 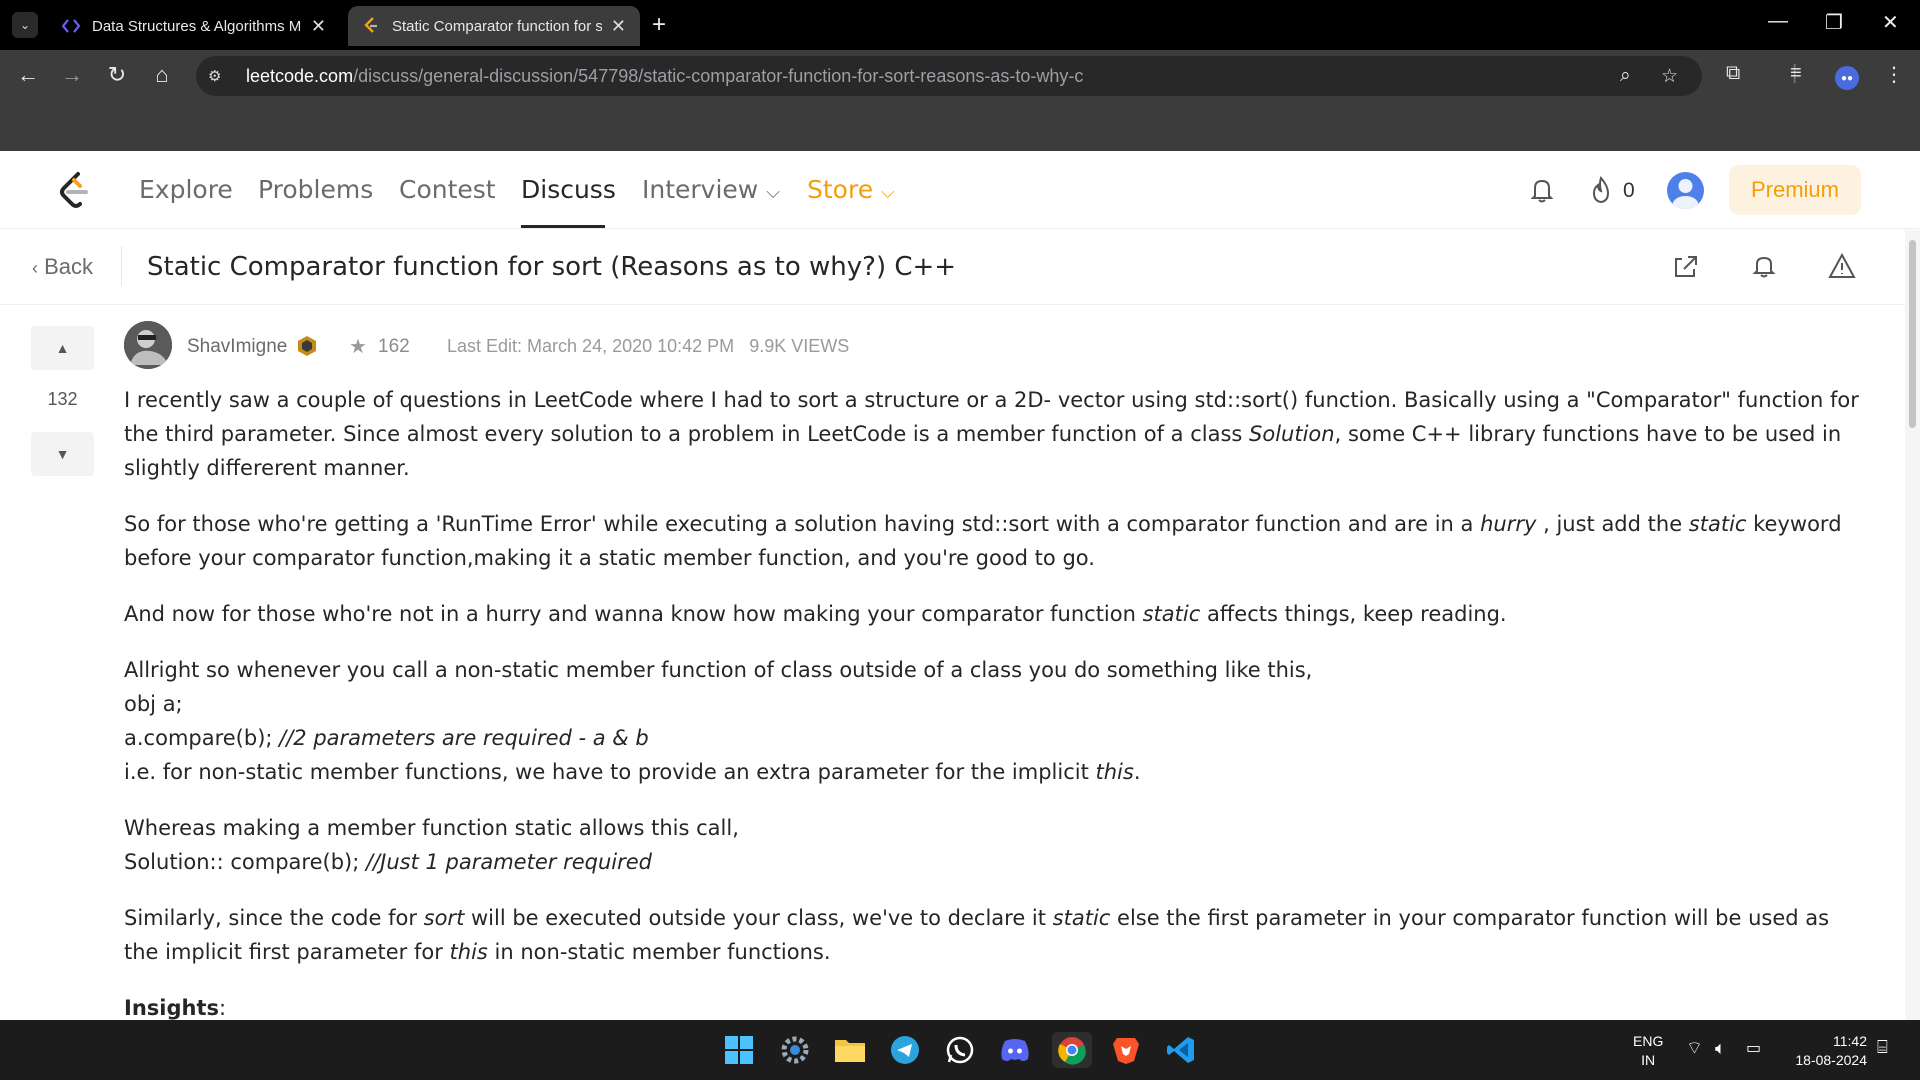 I want to click on notifications-icon: ⌸, so click(x=1882, y=1047).